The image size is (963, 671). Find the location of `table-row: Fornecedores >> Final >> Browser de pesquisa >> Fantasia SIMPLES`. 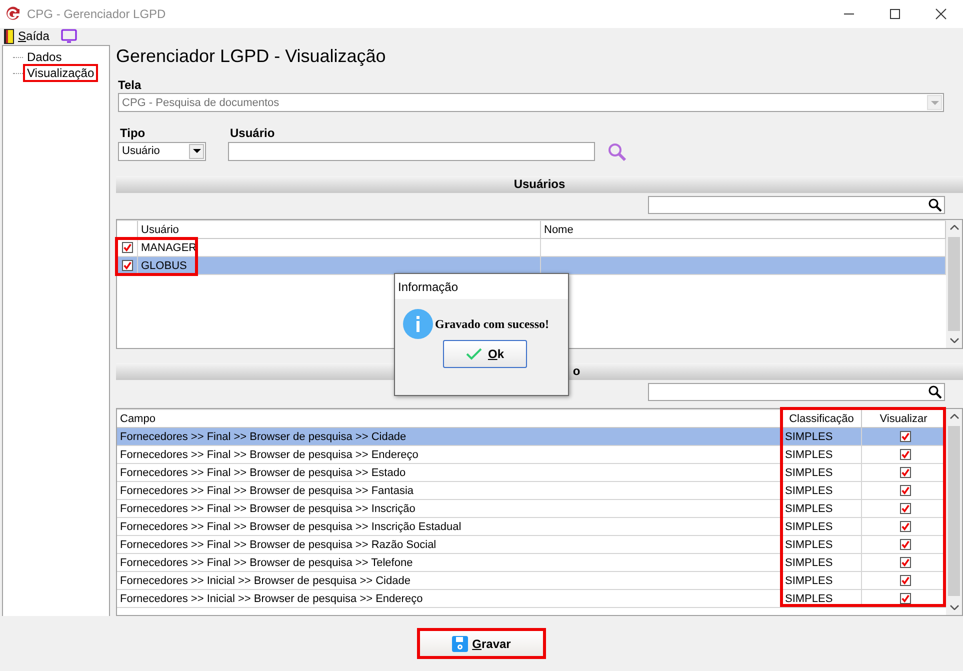

table-row: Fornecedores >> Final >> Browser de pesquisa >> Fantasia SIMPLES is located at coordinates (531, 491).